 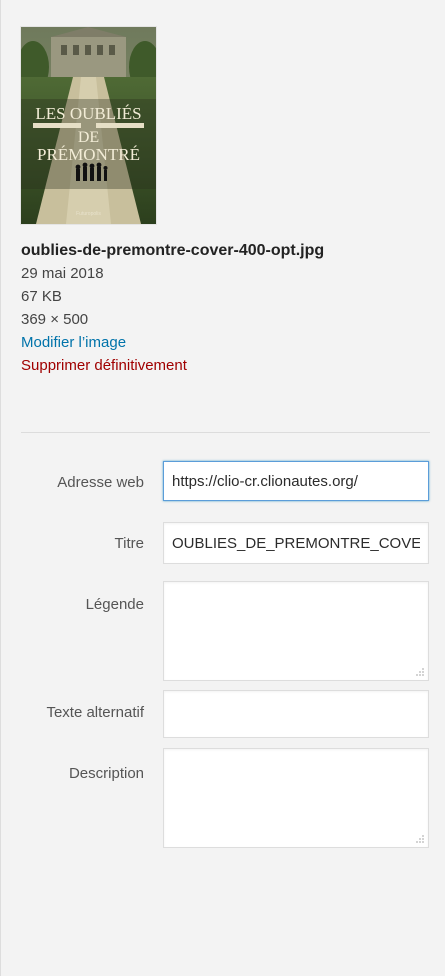 I want to click on cover-publisher: Futuropolis, so click(x=88, y=214).